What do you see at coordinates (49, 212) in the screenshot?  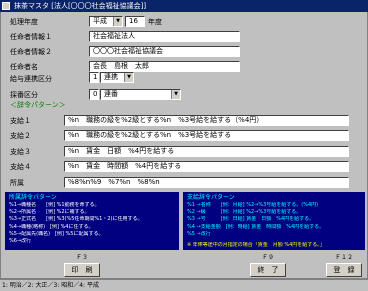 I see `panel-line: %2→所属名 [例] %2に補する。` at bounding box center [49, 212].